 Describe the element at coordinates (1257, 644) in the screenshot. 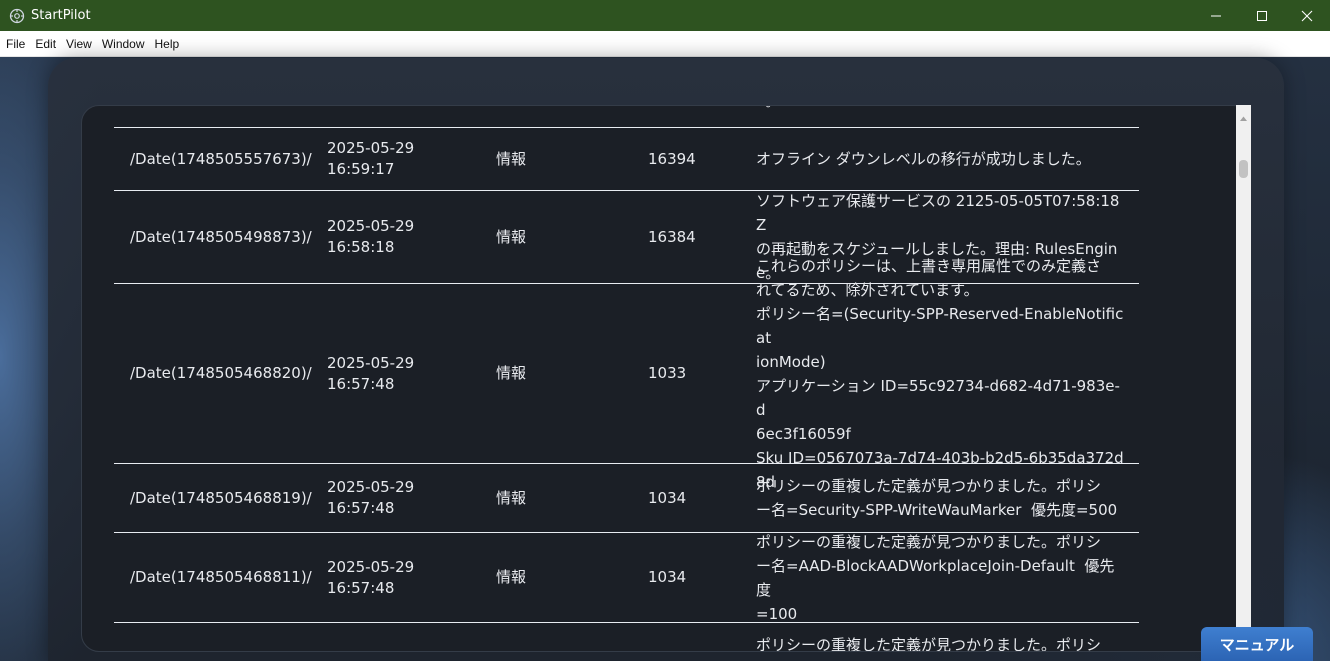

I see `manual-button: マニュアル` at that location.